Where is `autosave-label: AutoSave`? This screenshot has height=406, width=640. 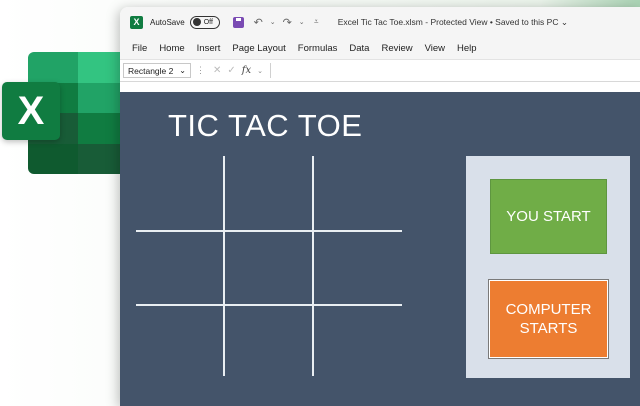 autosave-label: AutoSave is located at coordinates (167, 22).